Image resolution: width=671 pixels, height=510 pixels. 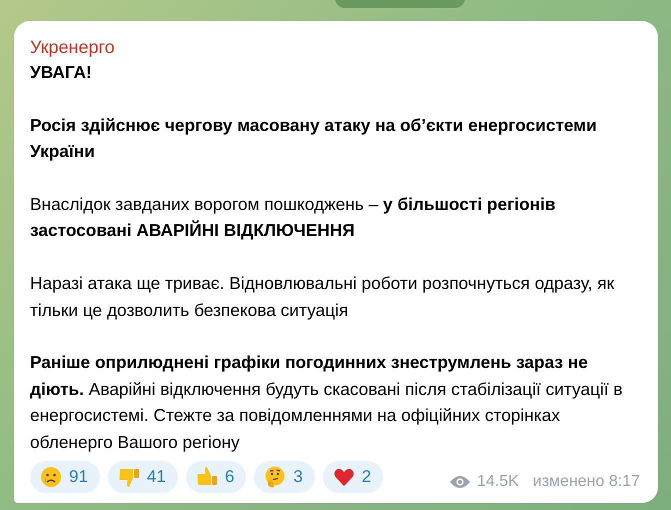 What do you see at coordinates (65, 477) in the screenshot?
I see `reaction-button: 91` at bounding box center [65, 477].